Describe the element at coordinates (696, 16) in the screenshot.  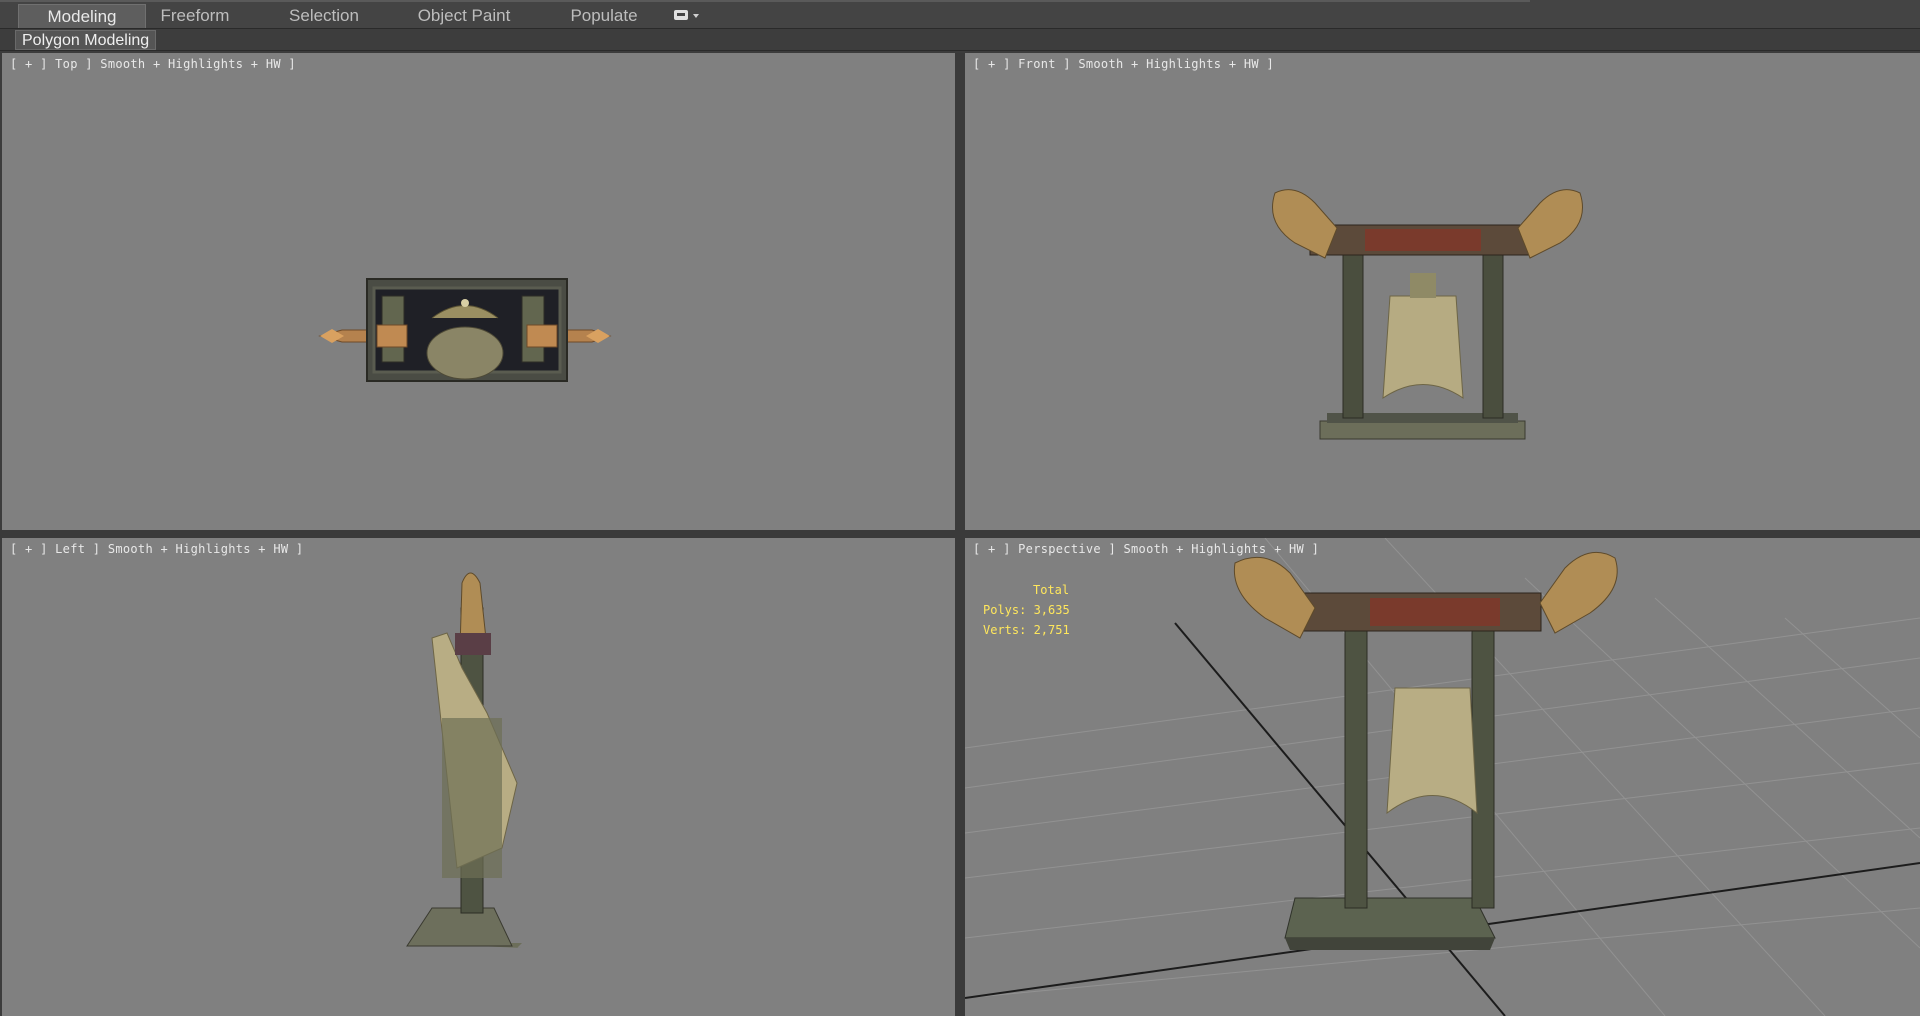
I see `chevron-down-icon` at that location.